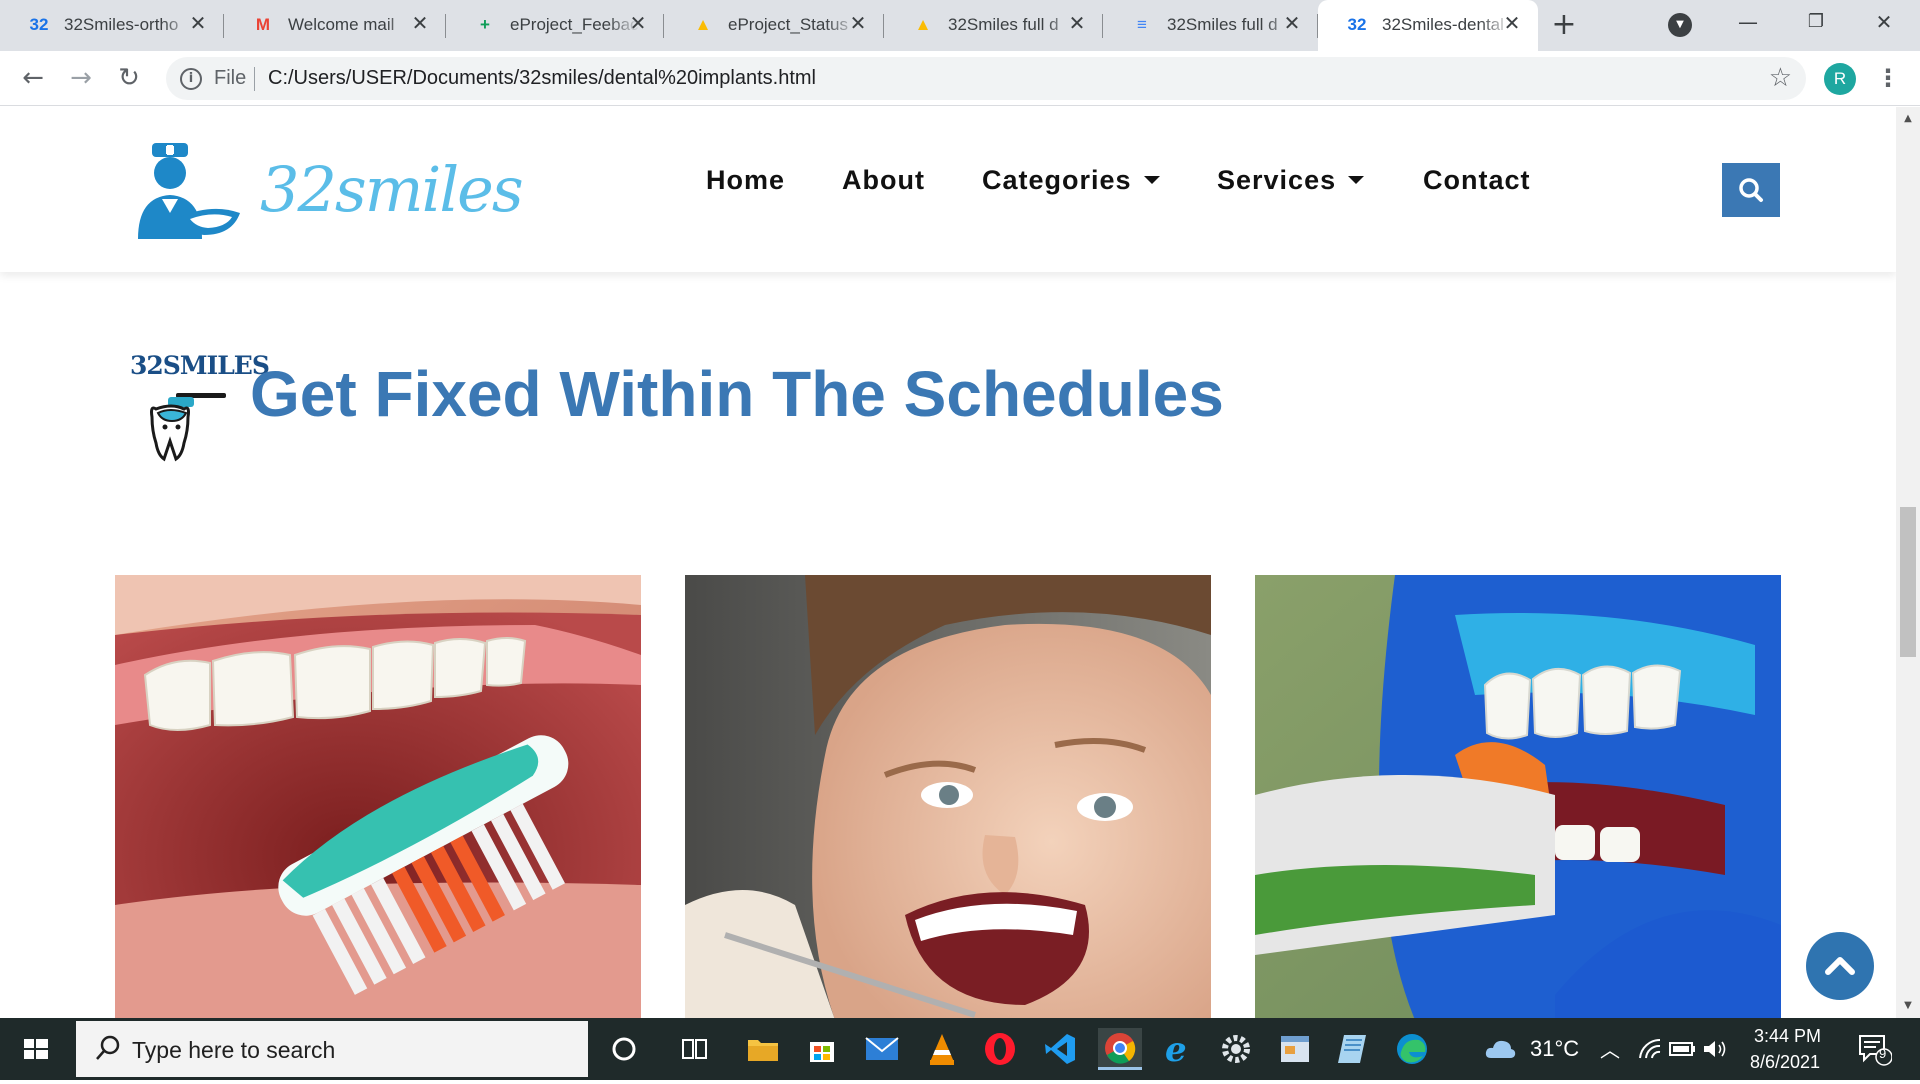  Describe the element at coordinates (189, 191) in the screenshot. I see `dentist-logo-icon` at that location.